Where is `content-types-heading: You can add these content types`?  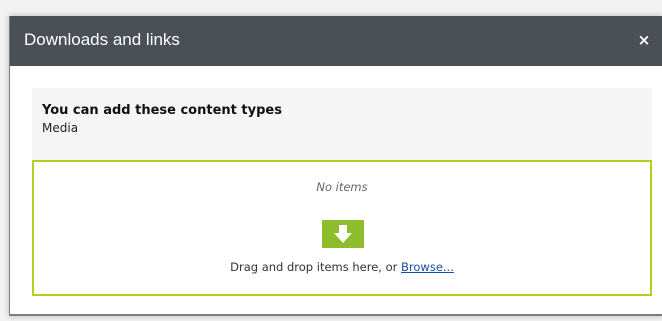 content-types-heading: You can add these content types is located at coordinates (162, 110).